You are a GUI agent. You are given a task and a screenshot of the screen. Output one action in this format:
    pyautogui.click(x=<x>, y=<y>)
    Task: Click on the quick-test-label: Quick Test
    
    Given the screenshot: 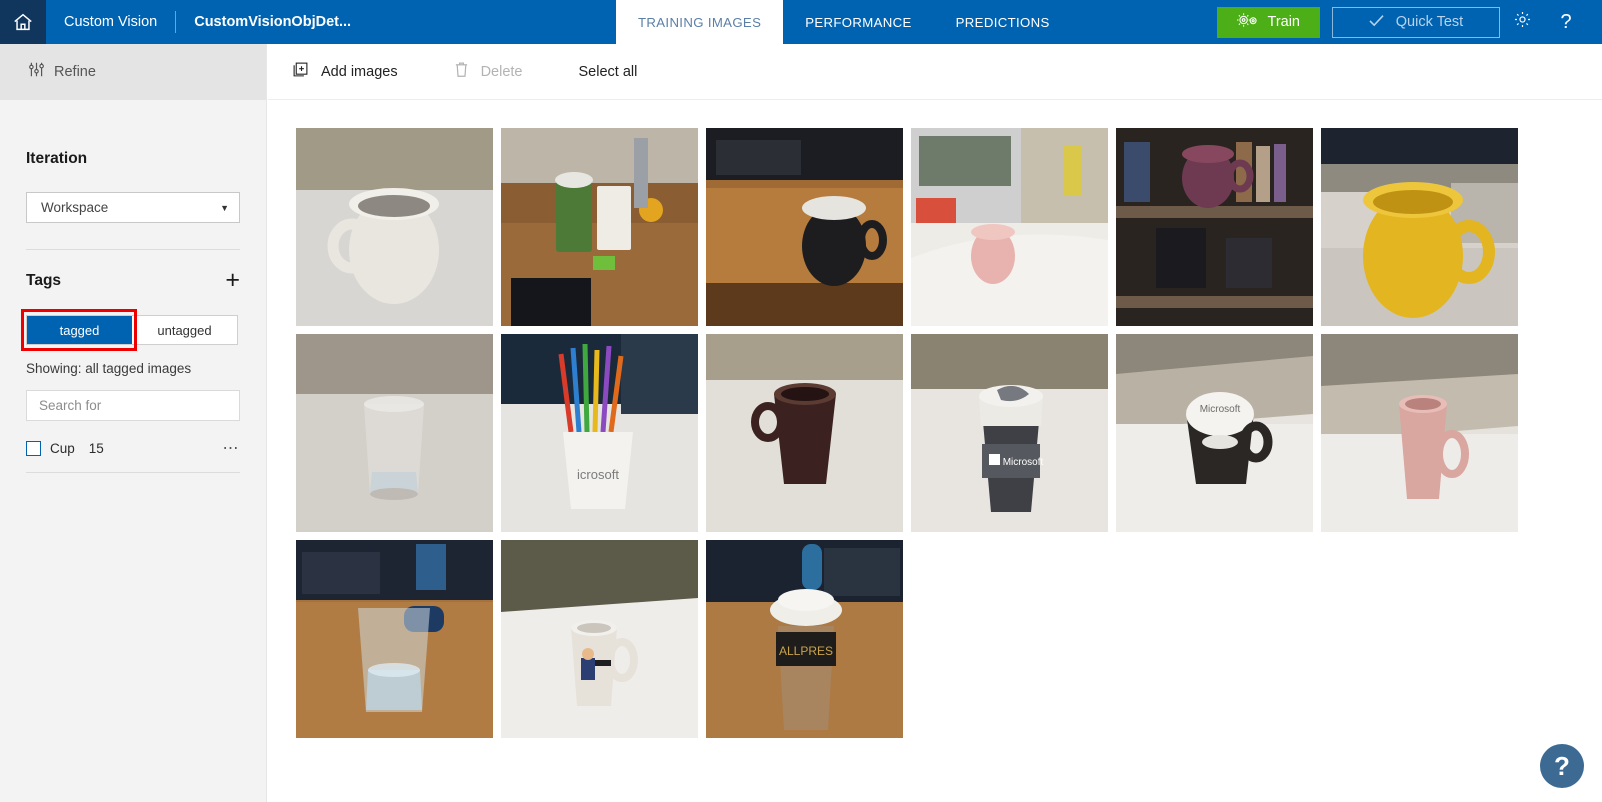 What is the action you would take?
    pyautogui.click(x=1429, y=22)
    